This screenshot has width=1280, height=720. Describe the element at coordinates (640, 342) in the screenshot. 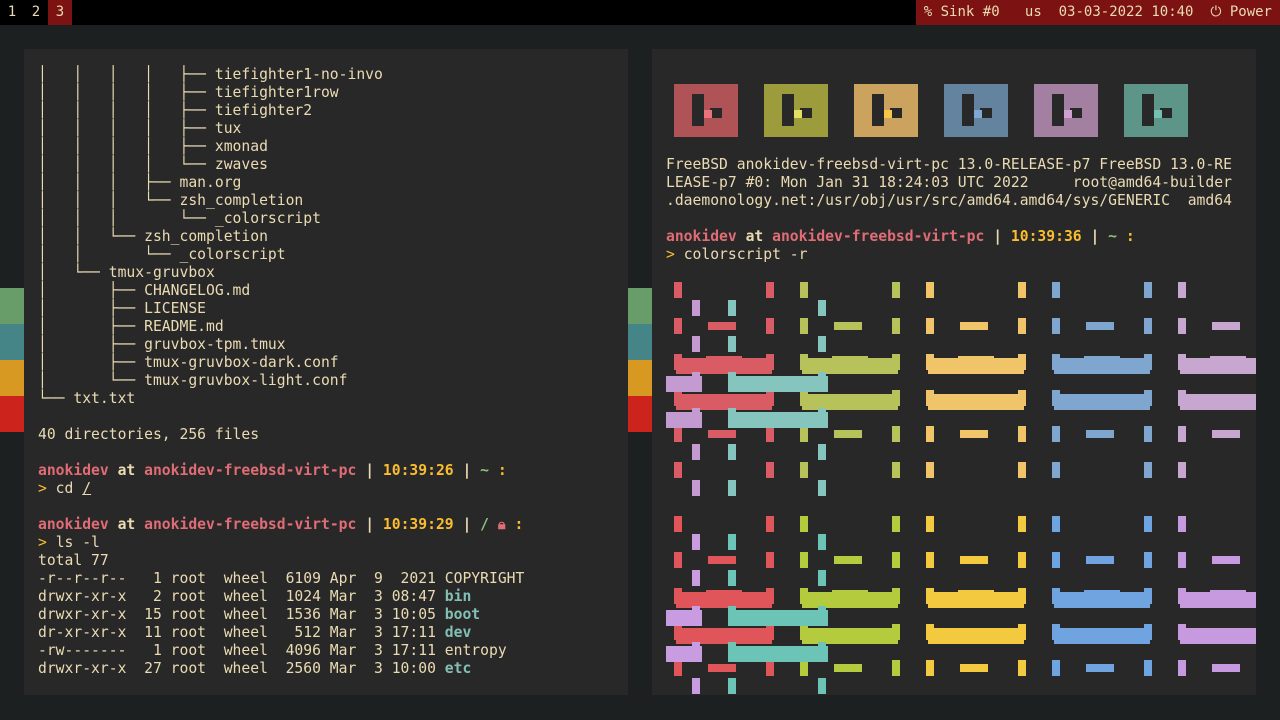

I see `strip-blue-mid` at that location.